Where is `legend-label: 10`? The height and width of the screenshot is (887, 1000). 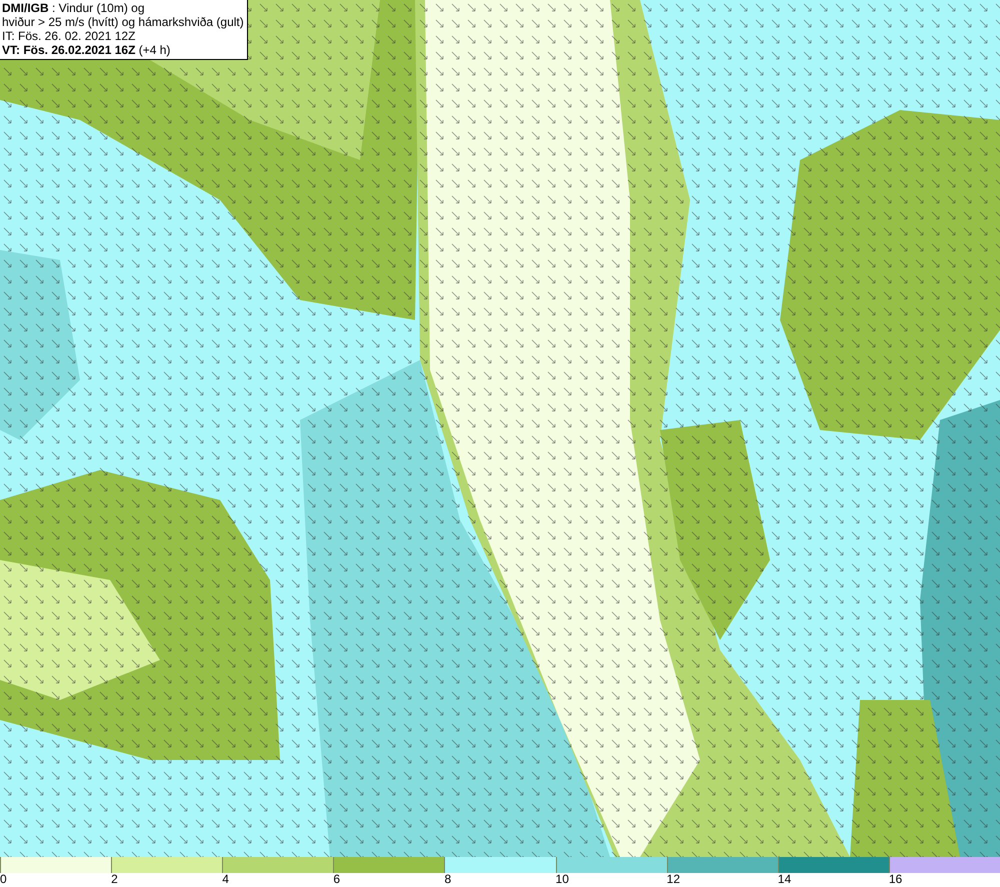 legend-label: 10 is located at coordinates (562, 879).